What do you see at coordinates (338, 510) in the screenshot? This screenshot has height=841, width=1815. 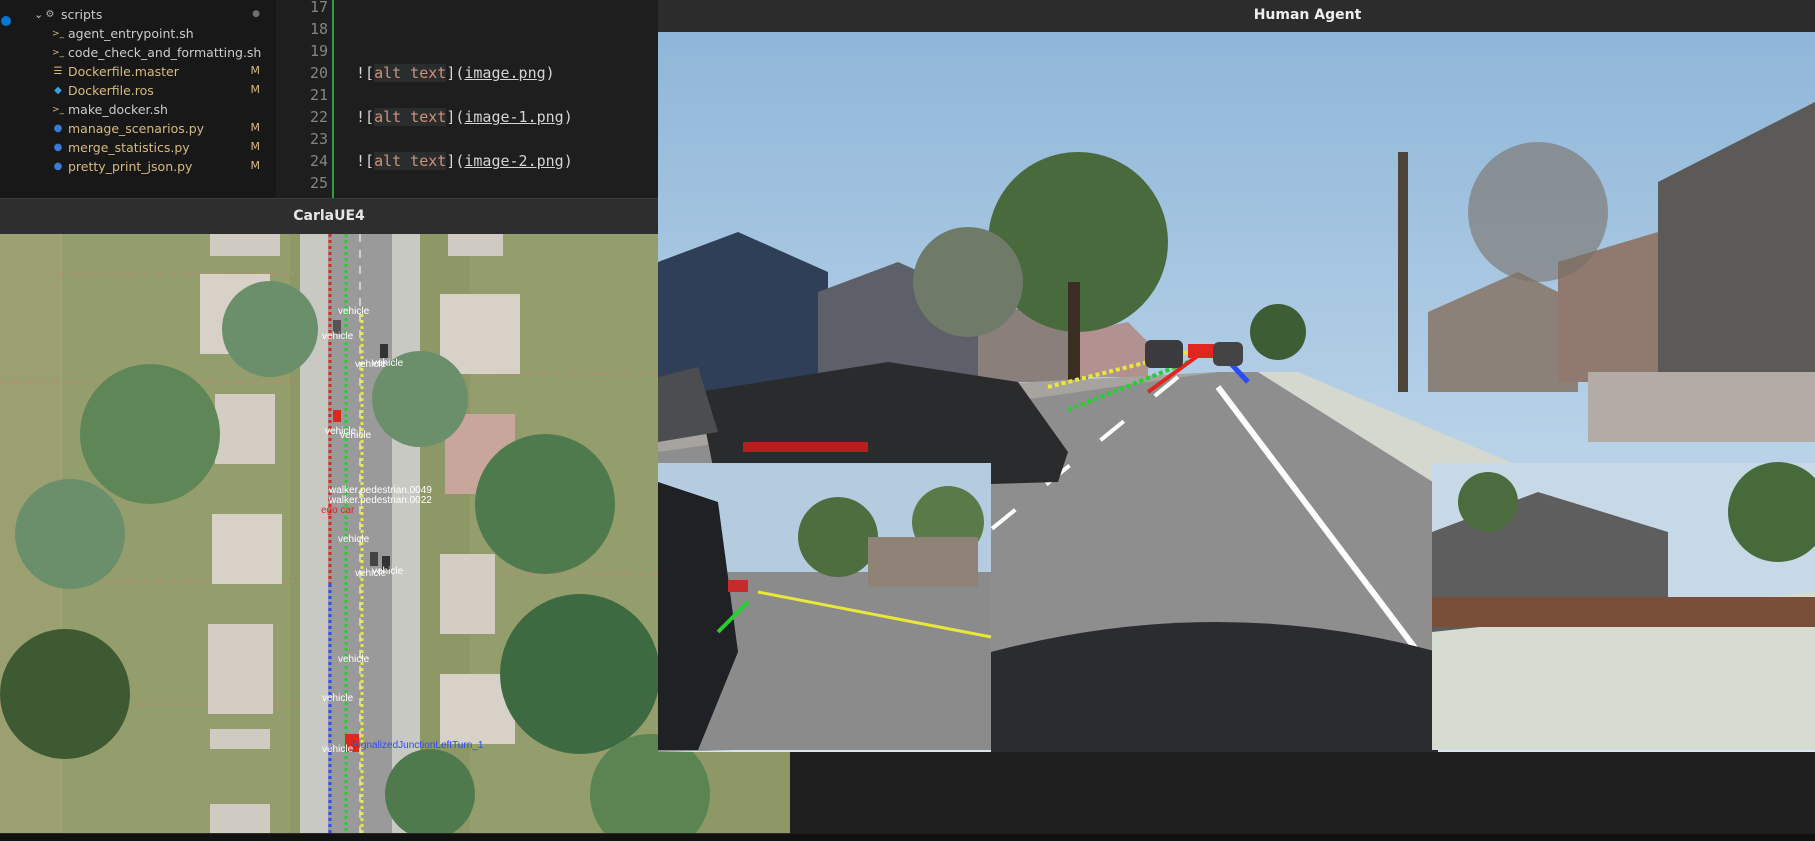 I see `ego-car-label: ego car` at bounding box center [338, 510].